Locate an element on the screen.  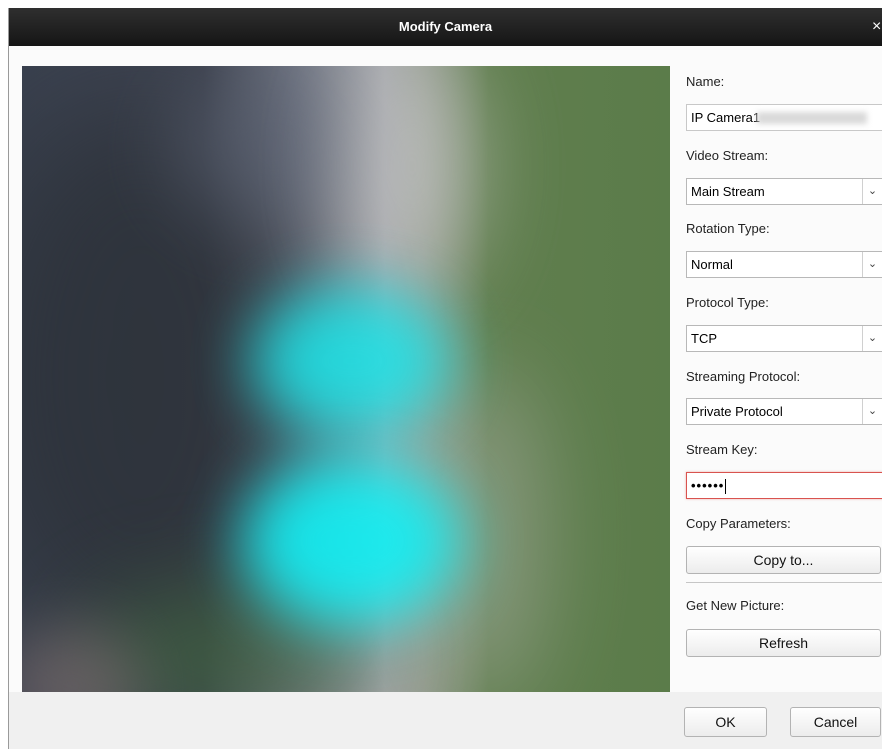
refresh-button: Refresh is located at coordinates (783, 643).